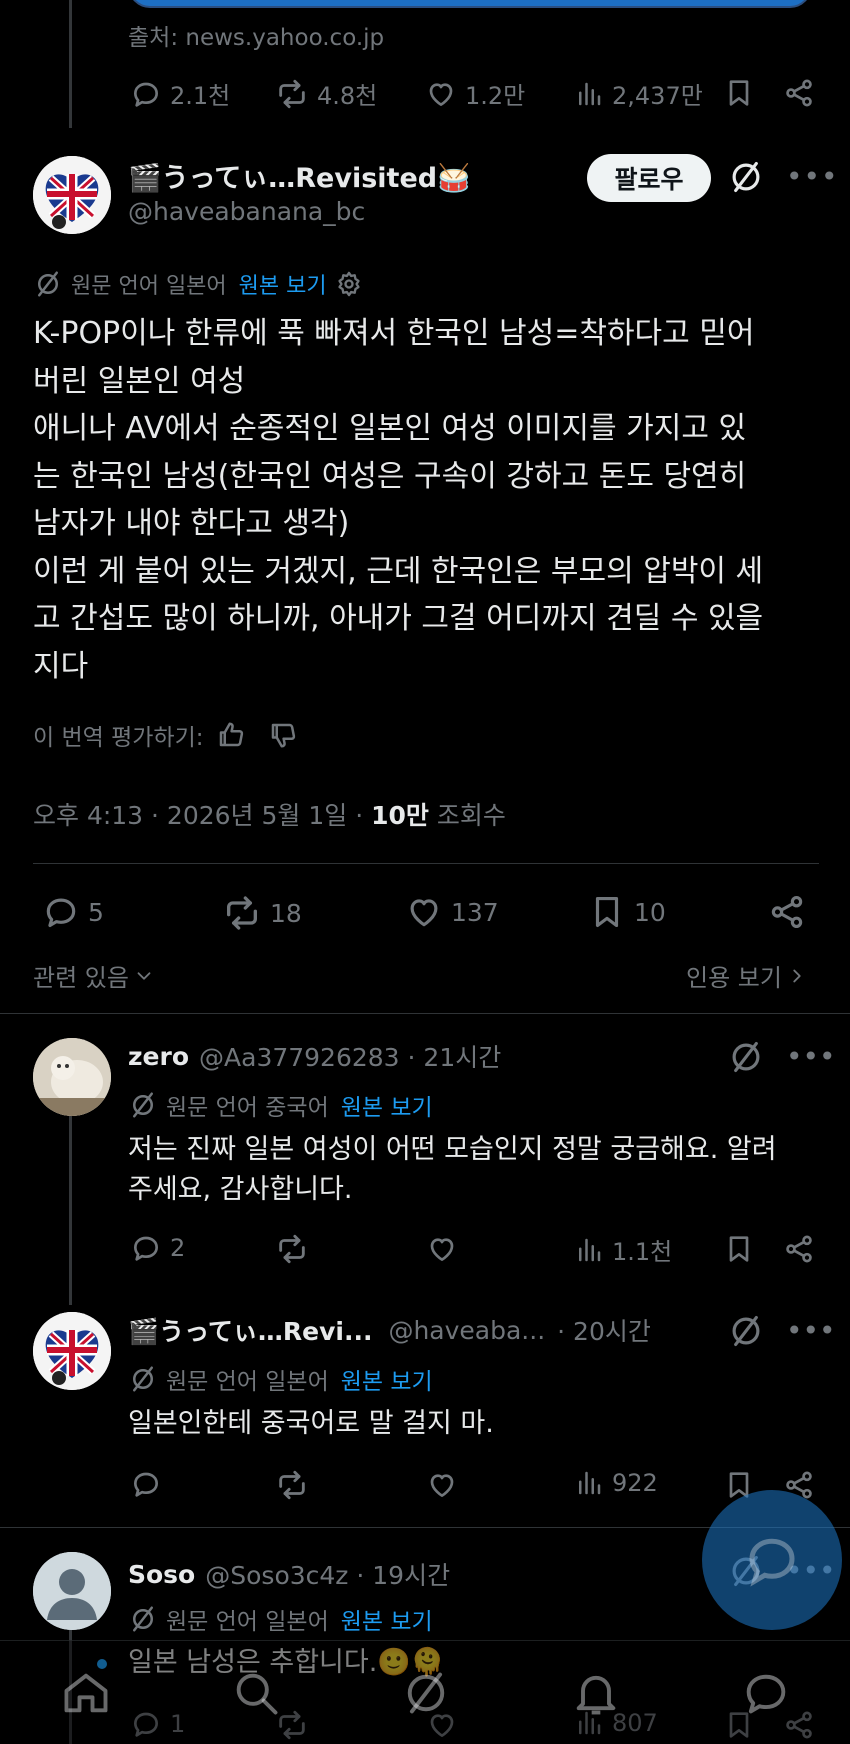 Image resolution: width=850 pixels, height=1744 pixels. I want to click on reply-button: 2, so click(157, 1248).